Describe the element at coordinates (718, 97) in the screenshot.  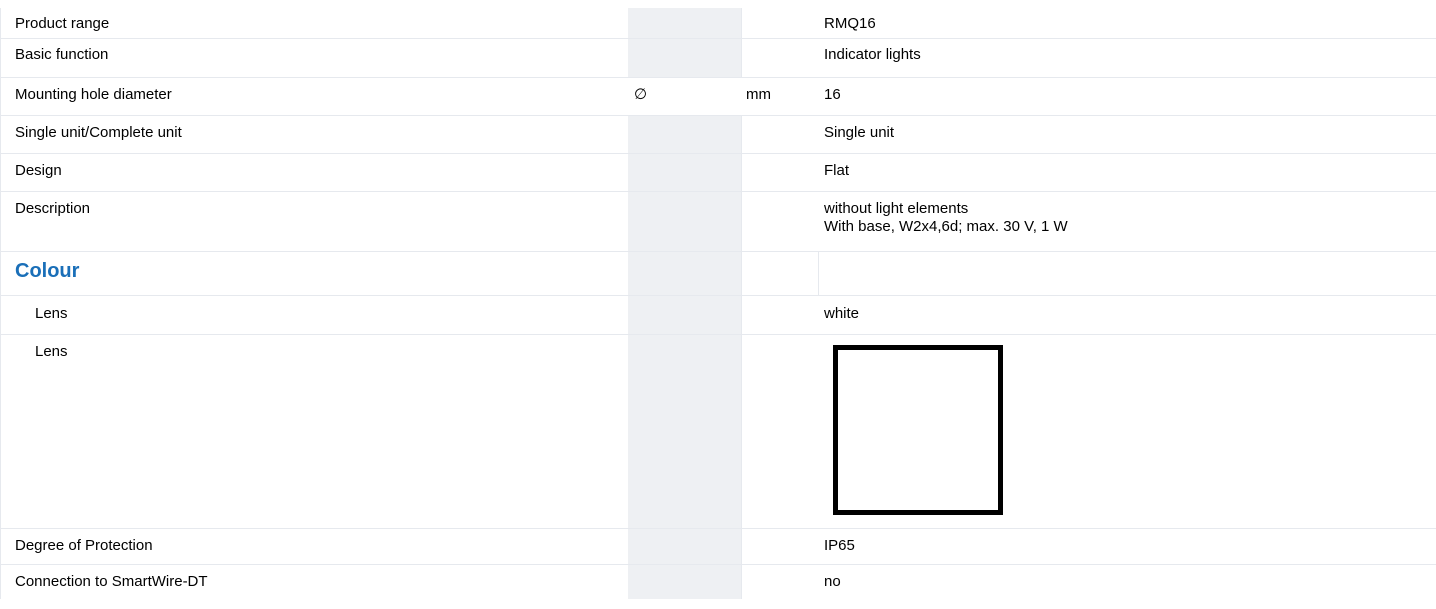
I see `row-mounting-hole: Mounting hole diameter ∅ mm 16` at that location.